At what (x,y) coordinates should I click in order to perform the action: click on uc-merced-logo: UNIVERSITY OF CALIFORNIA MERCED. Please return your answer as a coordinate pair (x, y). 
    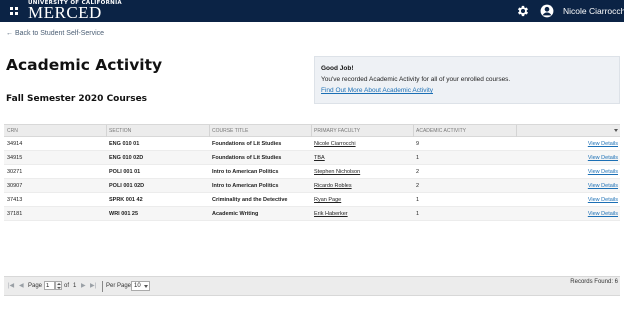
    Looking at the image, I should click on (75, 11).